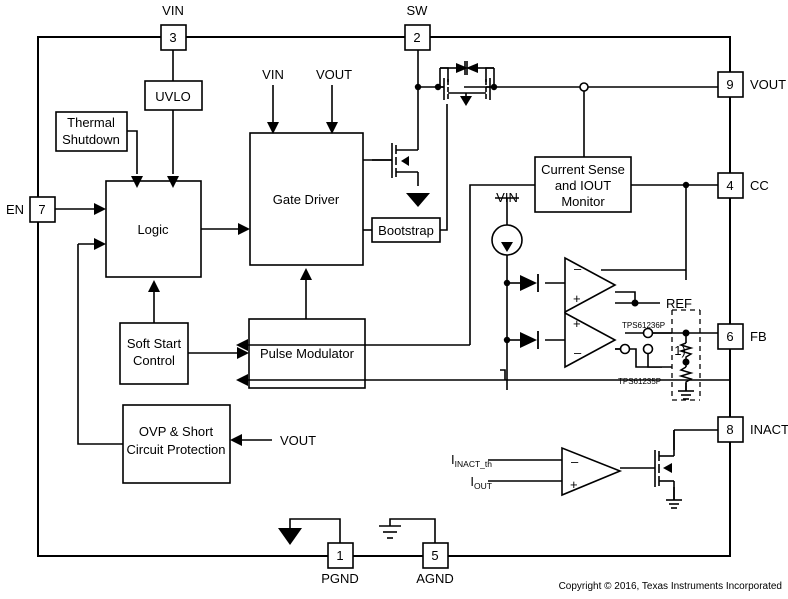 Image resolution: width=788 pixels, height=599 pixels. What do you see at coordinates (667, 468) in the screenshot?
I see `inact-nmos-body-diode` at bounding box center [667, 468].